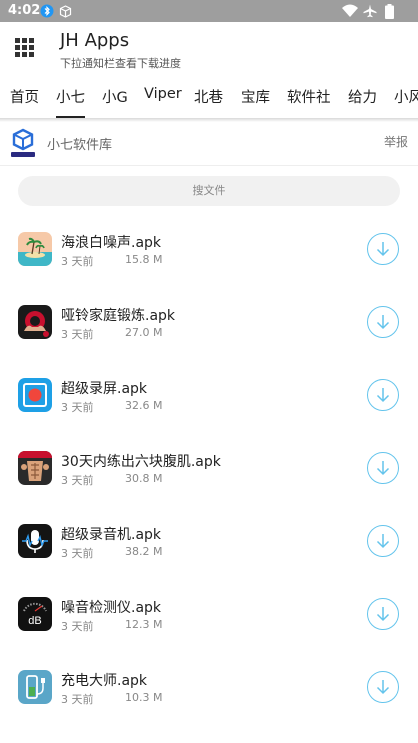 Image resolution: width=418 pixels, height=743 pixels. What do you see at coordinates (209, 191) in the screenshot?
I see `search-input: 搜文件` at bounding box center [209, 191].